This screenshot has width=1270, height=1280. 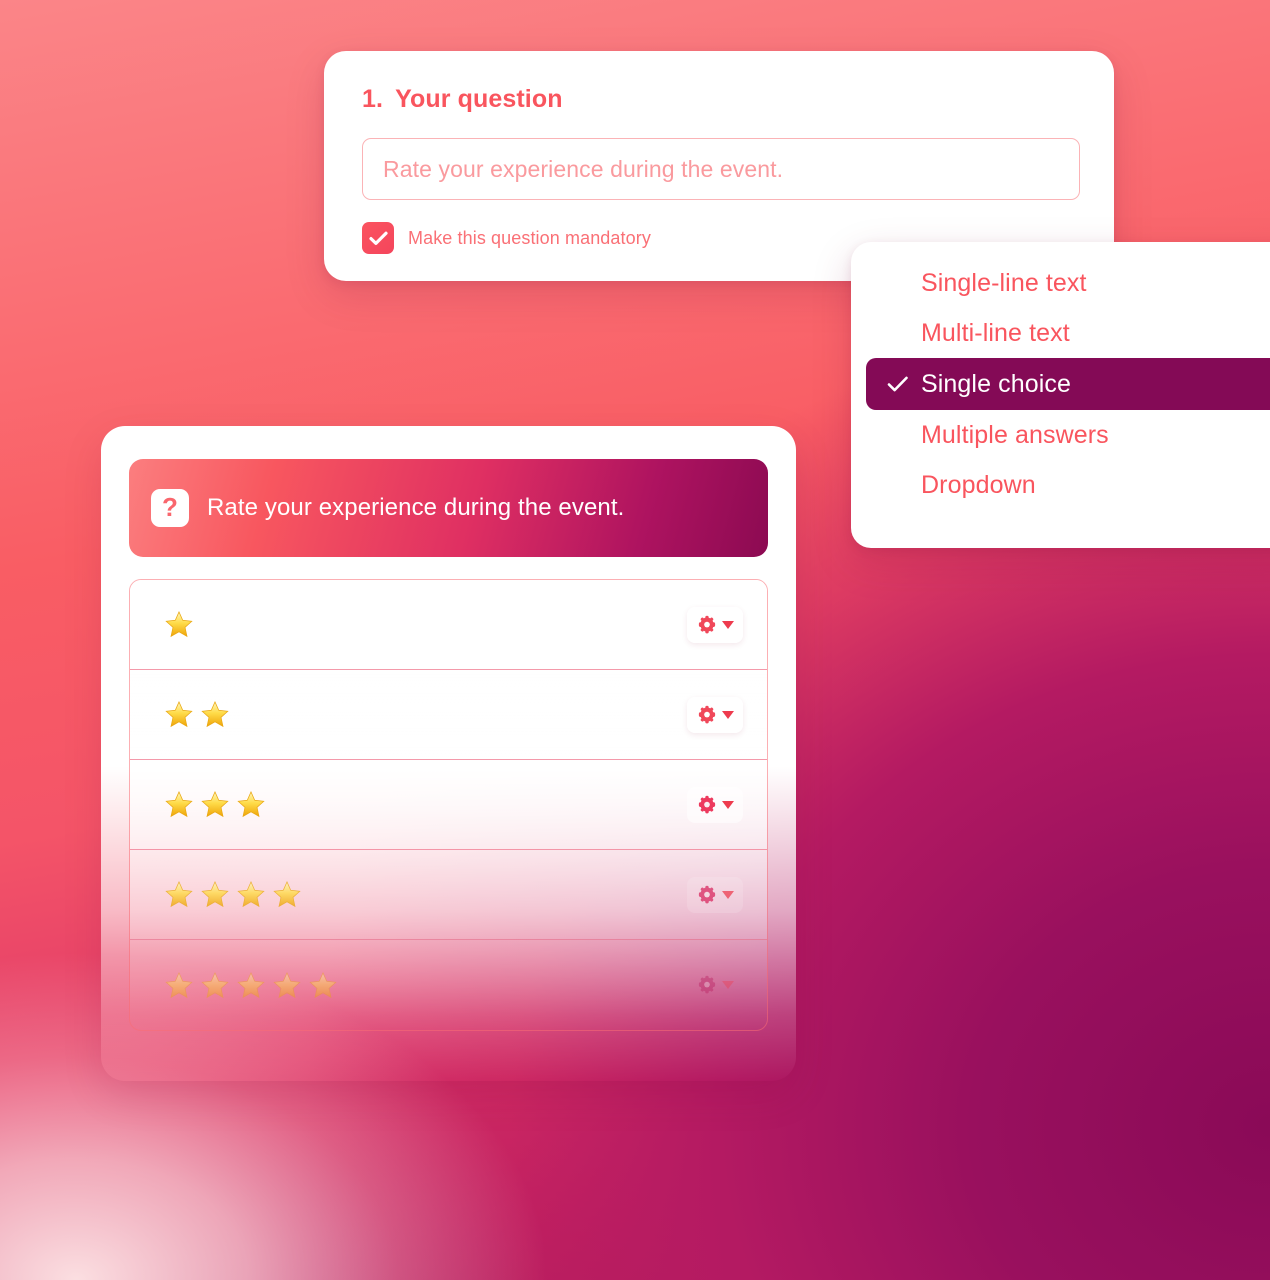 I want to click on preview-question-text: Rate your experience during the event., so click(x=416, y=507).